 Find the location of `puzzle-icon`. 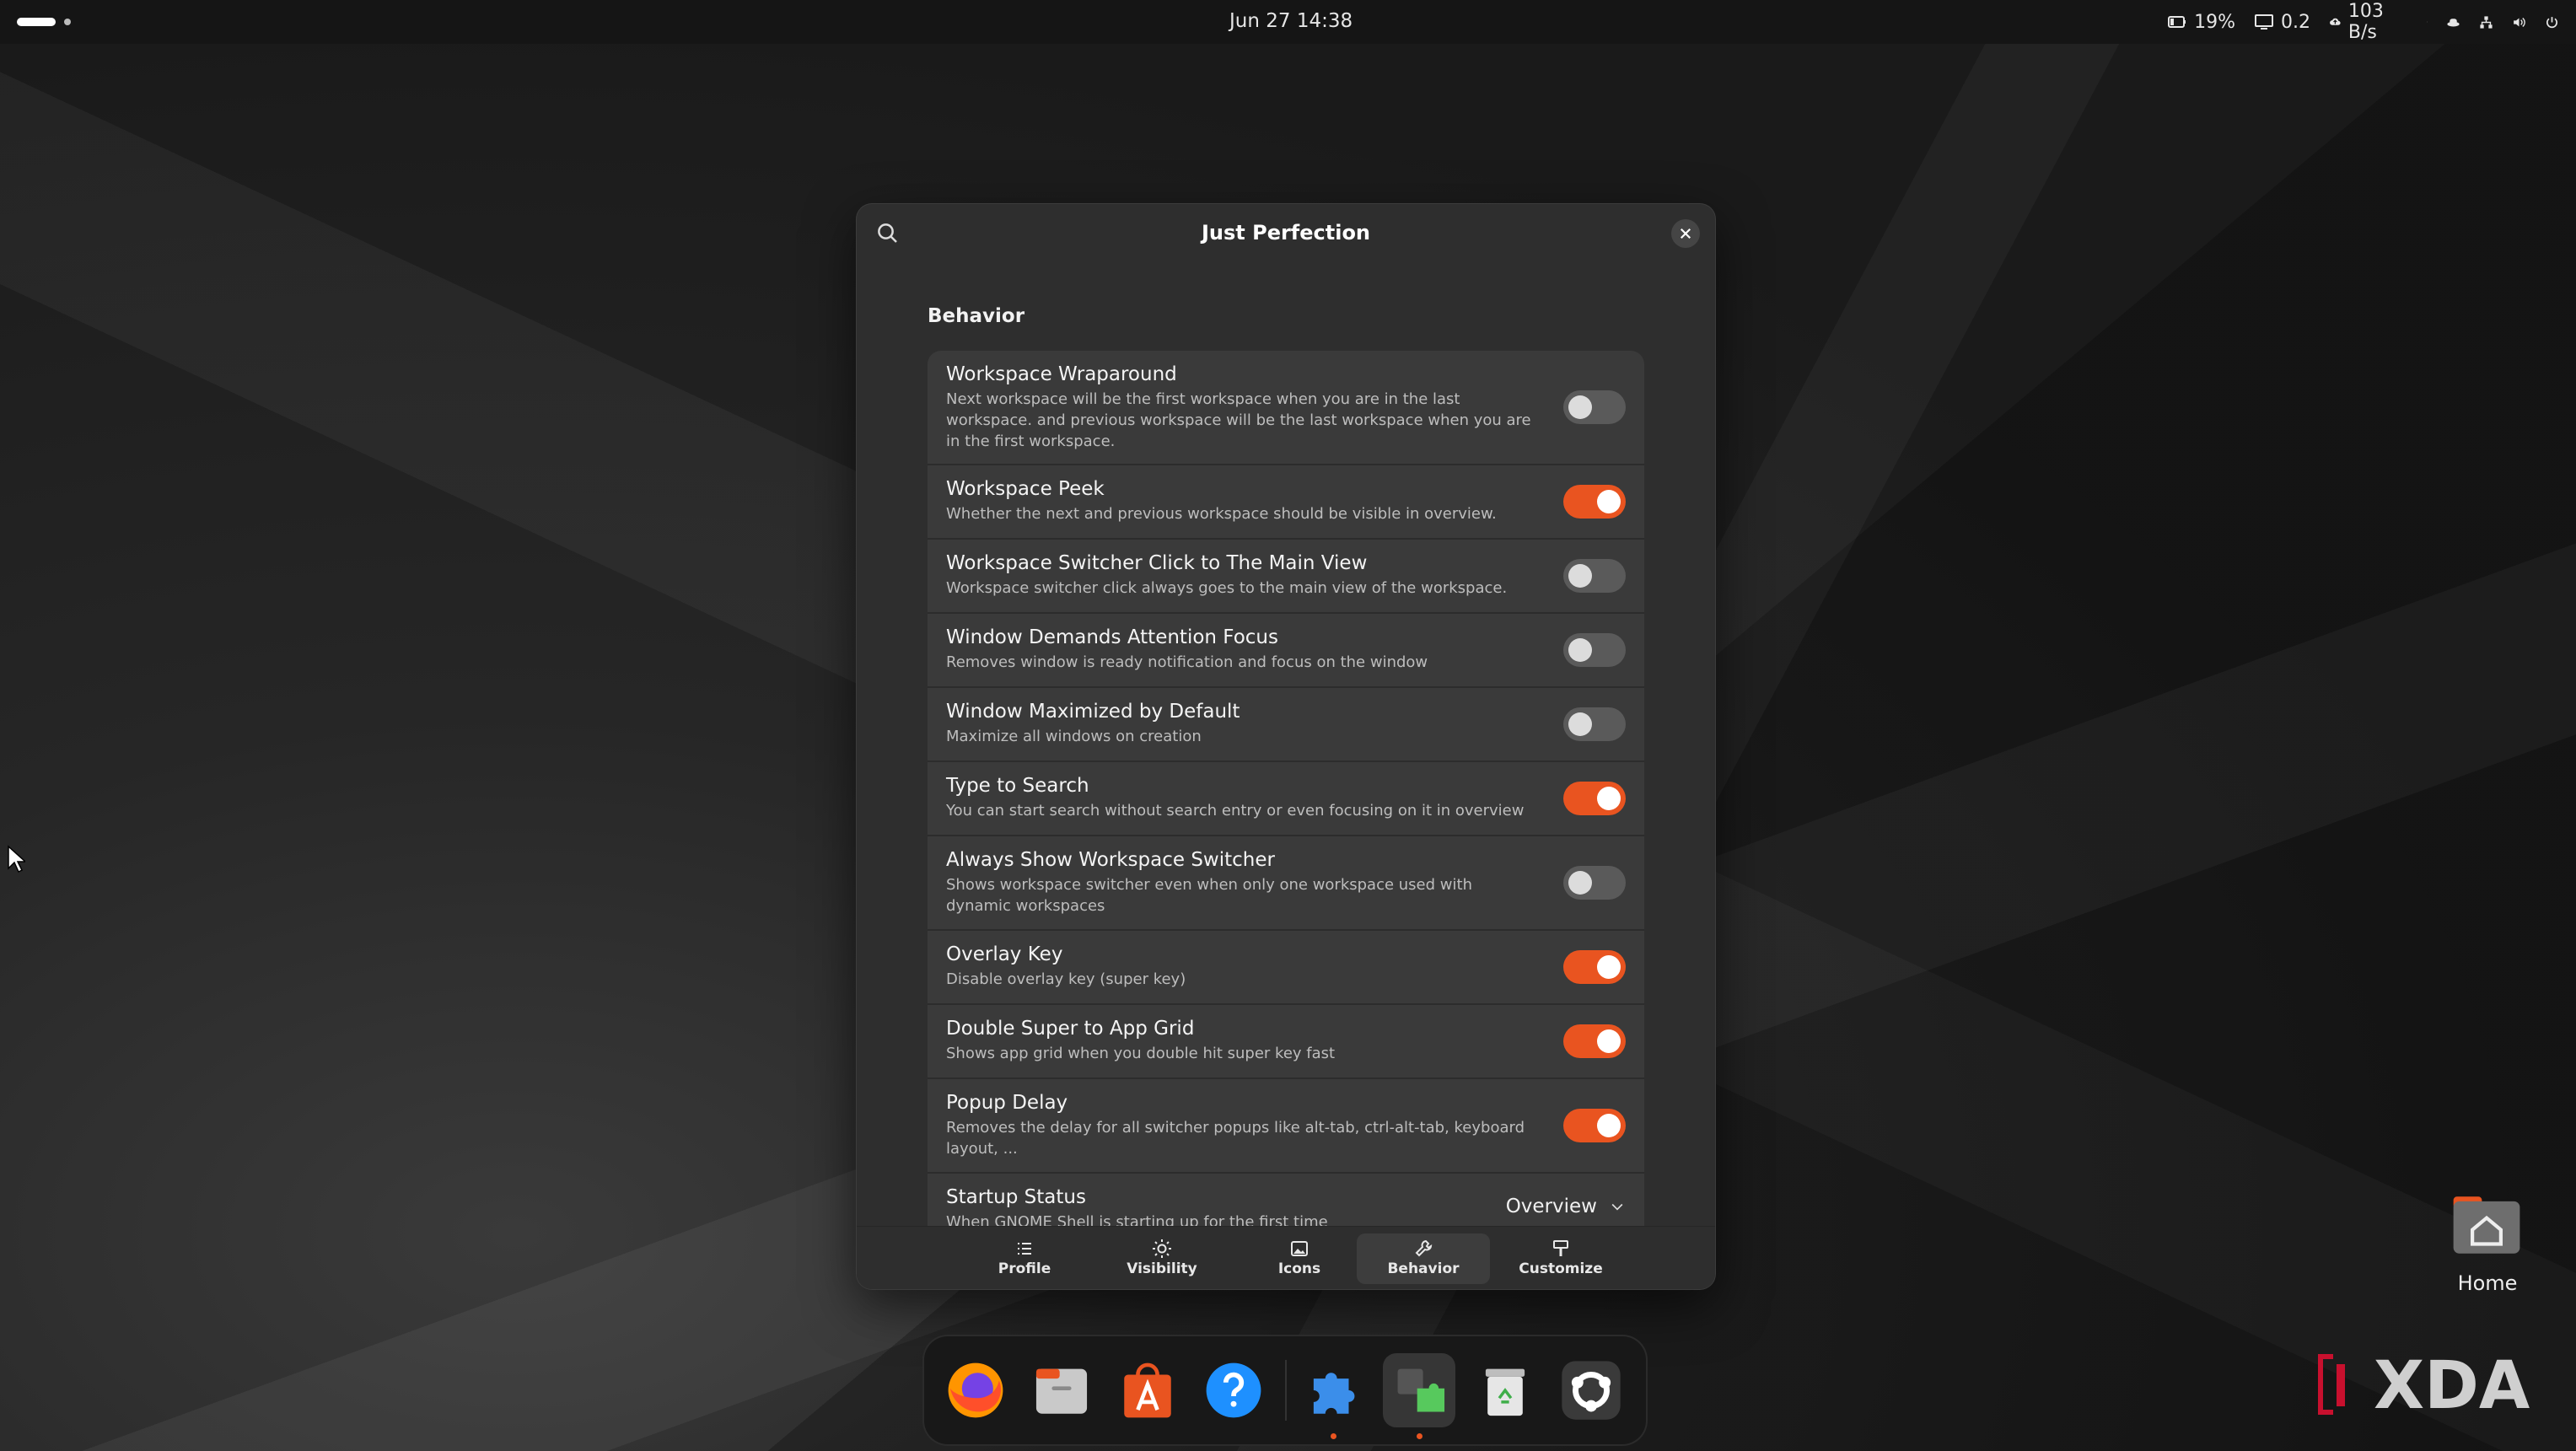

puzzle-icon is located at coordinates (1334, 1393).